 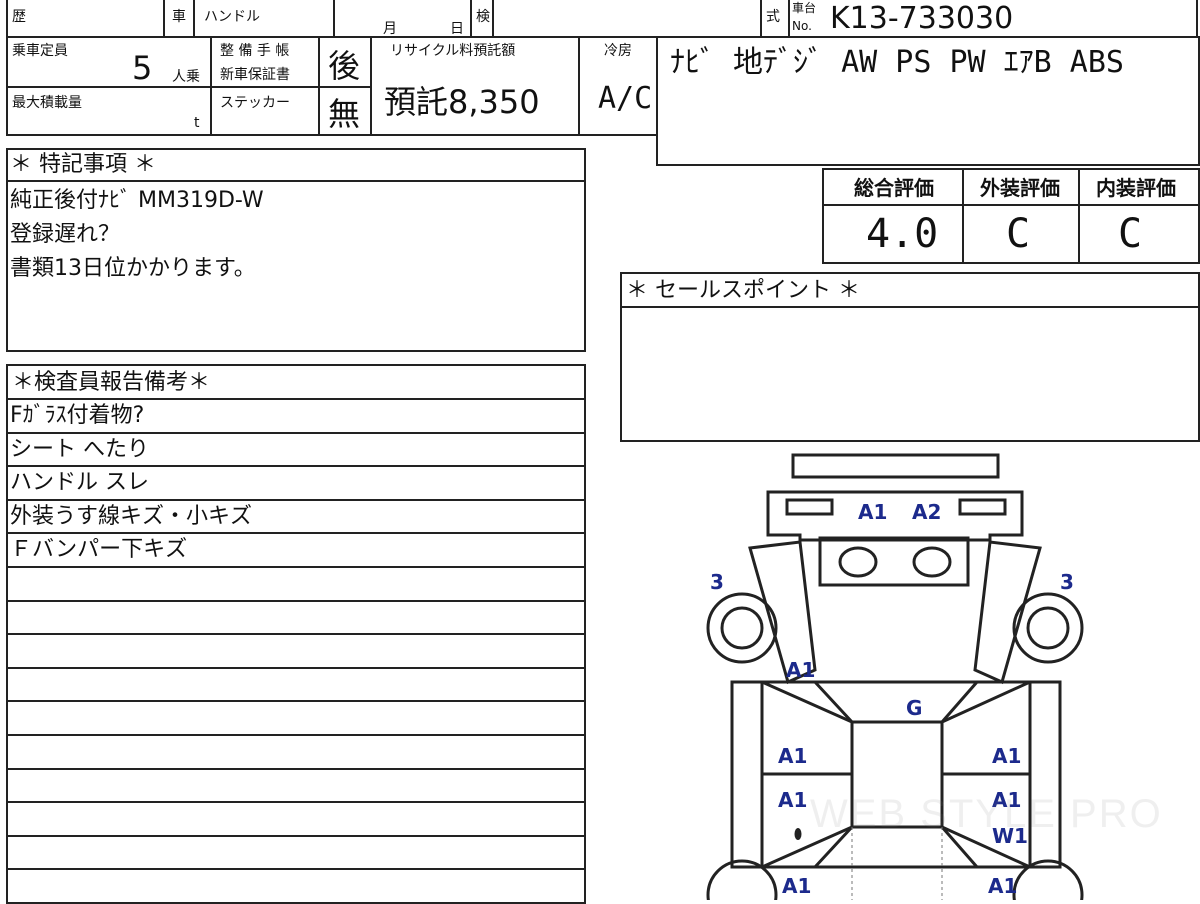 What do you see at coordinates (894, 561) in the screenshot?
I see `hood` at bounding box center [894, 561].